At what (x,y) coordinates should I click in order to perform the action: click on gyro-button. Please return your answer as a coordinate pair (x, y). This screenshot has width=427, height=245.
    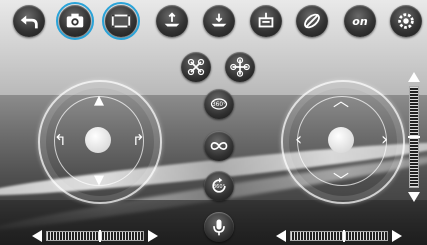
    Looking at the image, I should click on (312, 21).